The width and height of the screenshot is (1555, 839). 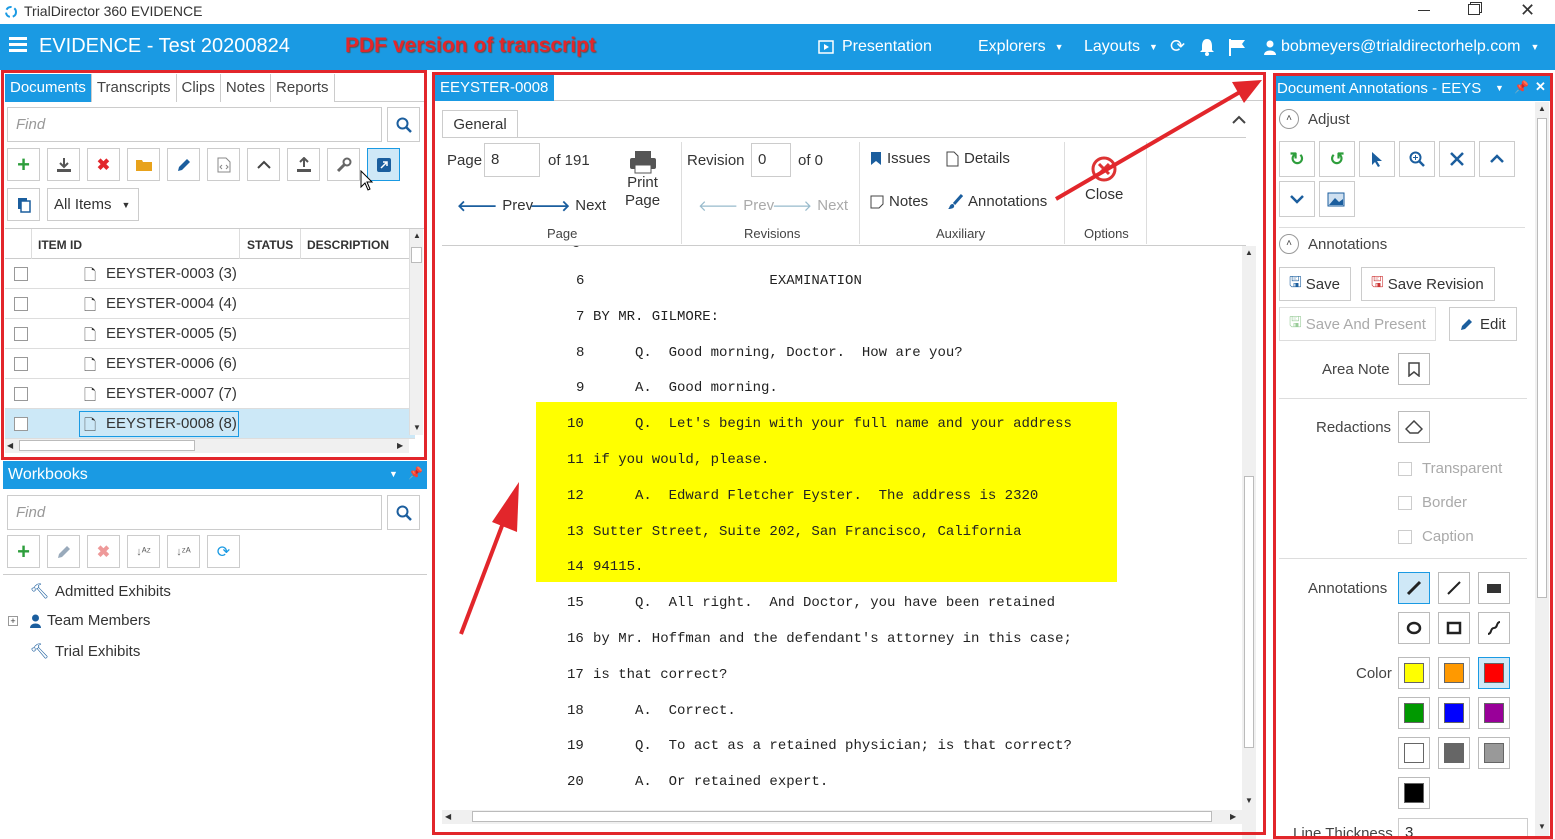 What do you see at coordinates (1527, 10) in the screenshot?
I see `close-window-icon: ✕` at bounding box center [1527, 10].